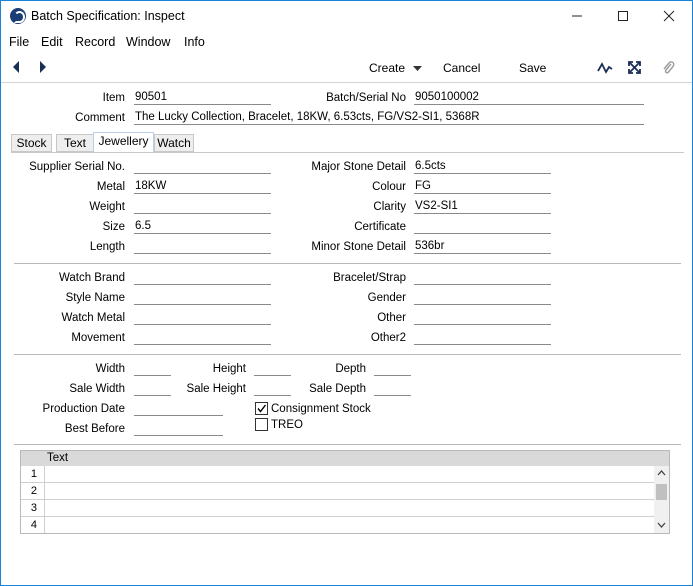 This screenshot has height=586, width=693. What do you see at coordinates (634, 67) in the screenshot?
I see `expand-icon` at bounding box center [634, 67].